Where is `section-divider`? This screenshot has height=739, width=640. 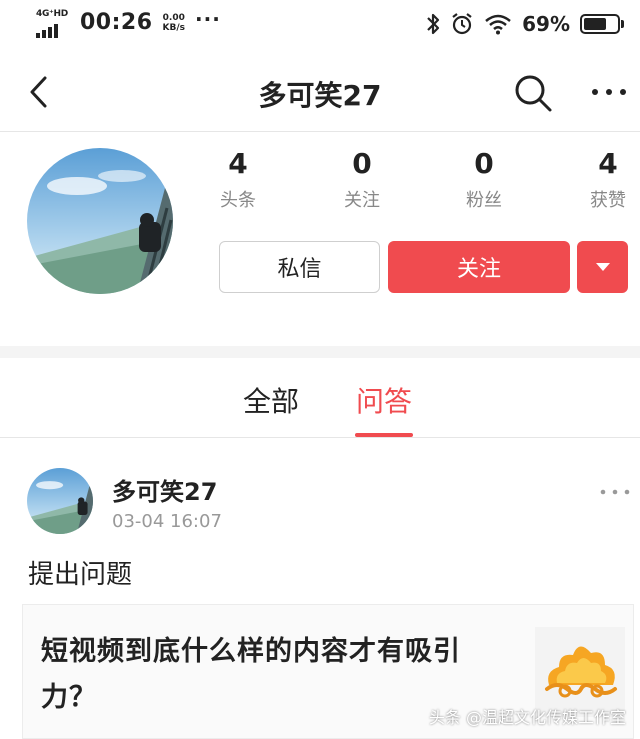 section-divider is located at coordinates (320, 352).